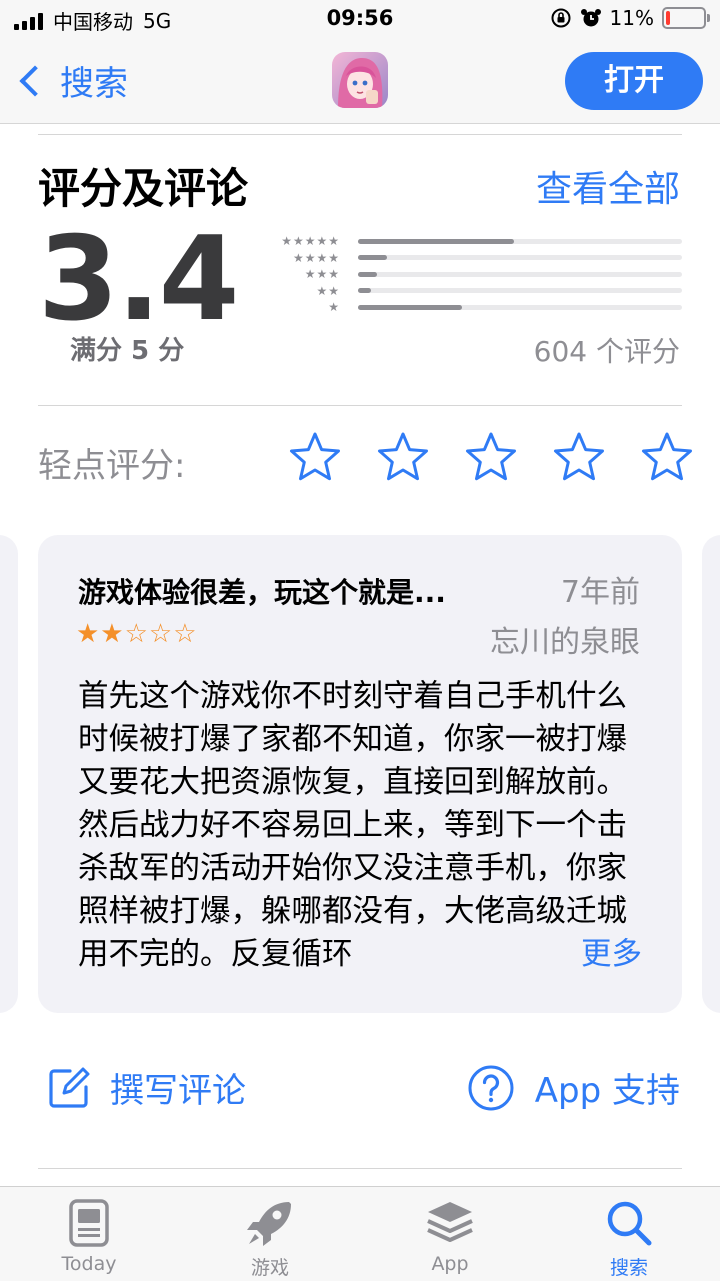  What do you see at coordinates (9, 774) in the screenshot?
I see `previous-review-card` at bounding box center [9, 774].